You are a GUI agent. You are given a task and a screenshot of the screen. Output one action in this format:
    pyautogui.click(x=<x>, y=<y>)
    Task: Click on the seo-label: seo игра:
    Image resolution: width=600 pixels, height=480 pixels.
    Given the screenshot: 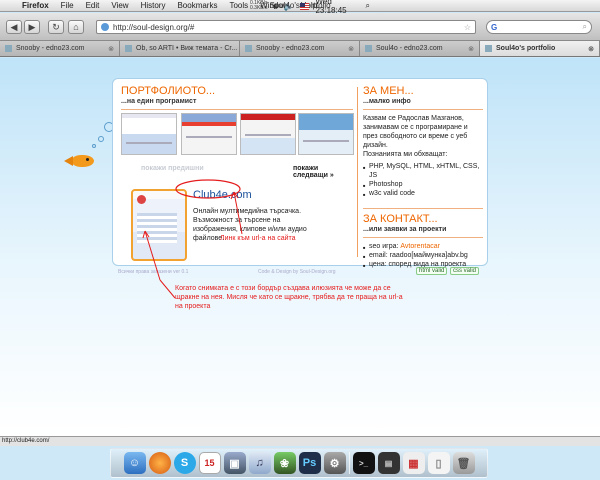 What is the action you would take?
    pyautogui.click(x=384, y=246)
    